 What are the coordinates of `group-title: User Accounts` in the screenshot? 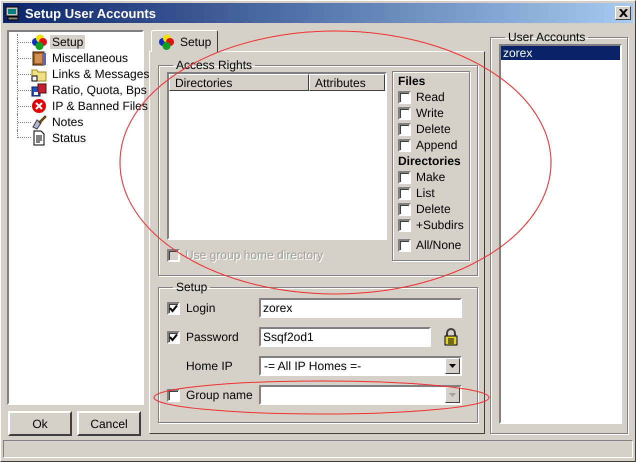 It's located at (546, 37).